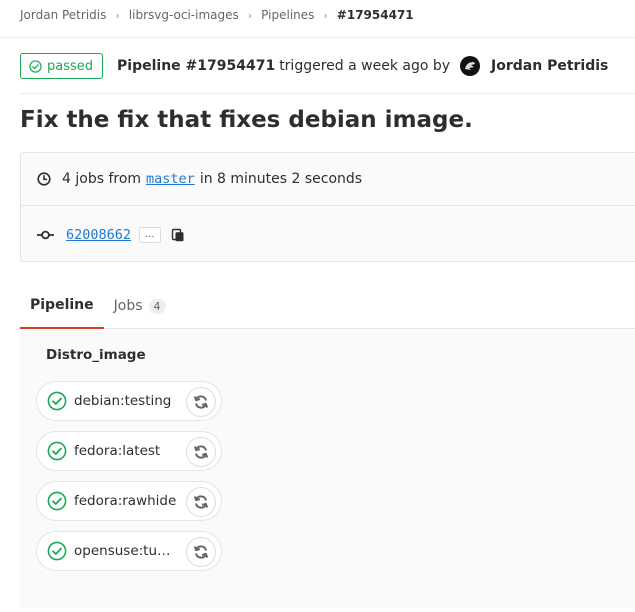 Image resolution: width=635 pixels, height=612 pixels. I want to click on jobs-count-text: 4 jobs from, so click(102, 179).